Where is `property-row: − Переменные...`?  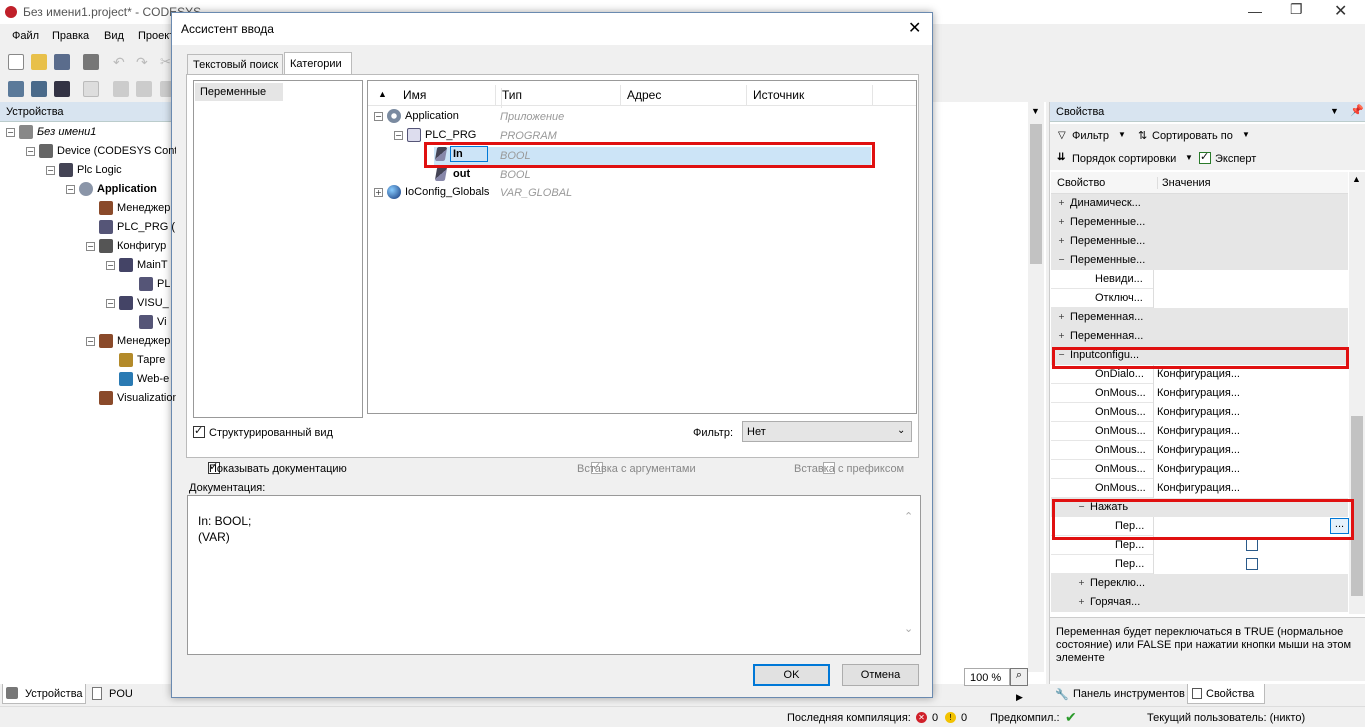
property-row: − Переменные... is located at coordinates (1199, 260).